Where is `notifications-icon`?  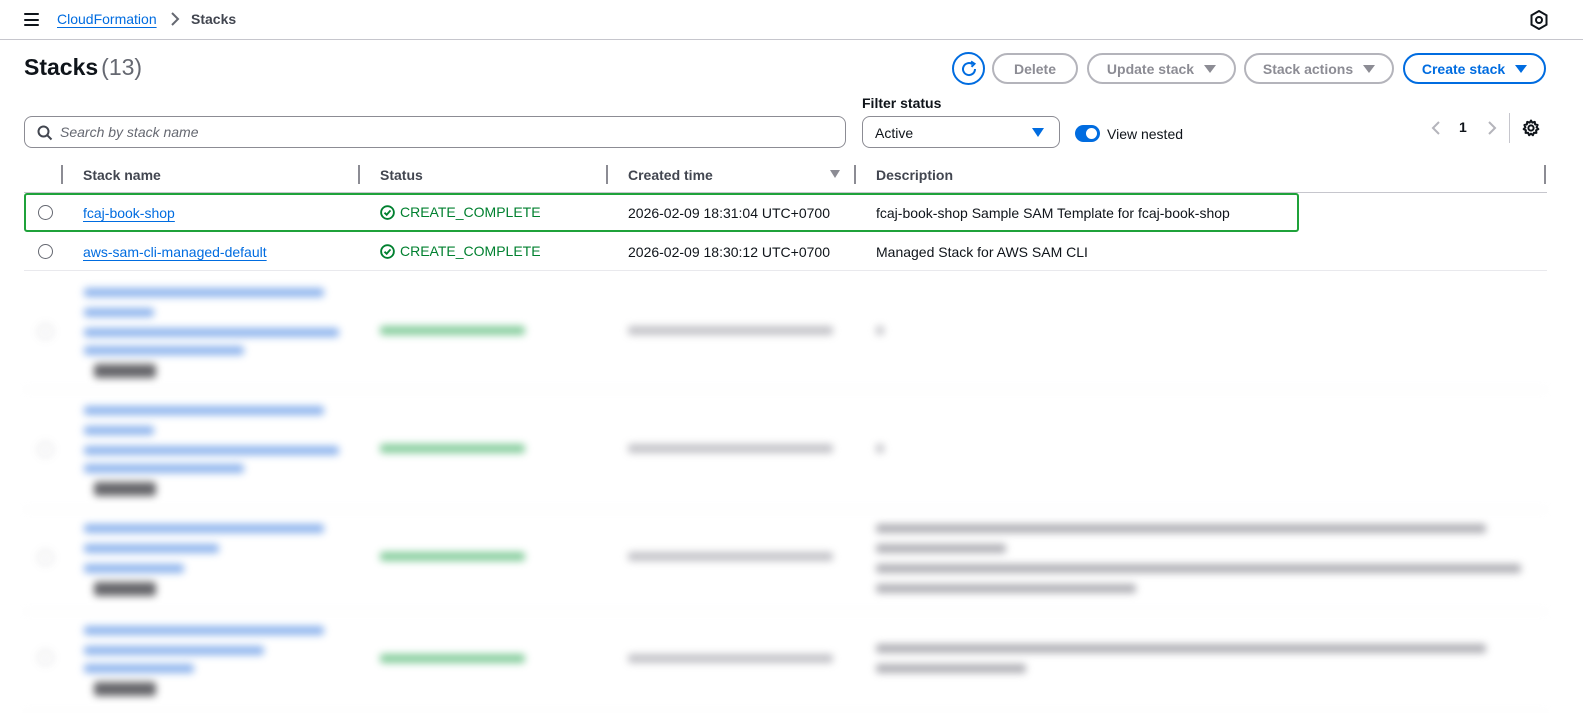
notifications-icon is located at coordinates (1539, 20).